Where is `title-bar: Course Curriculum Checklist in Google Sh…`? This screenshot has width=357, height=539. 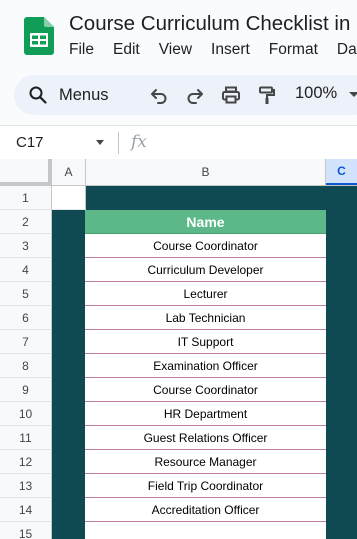 title-bar: Course Curriculum Checklist in Google Sh… is located at coordinates (178, 34).